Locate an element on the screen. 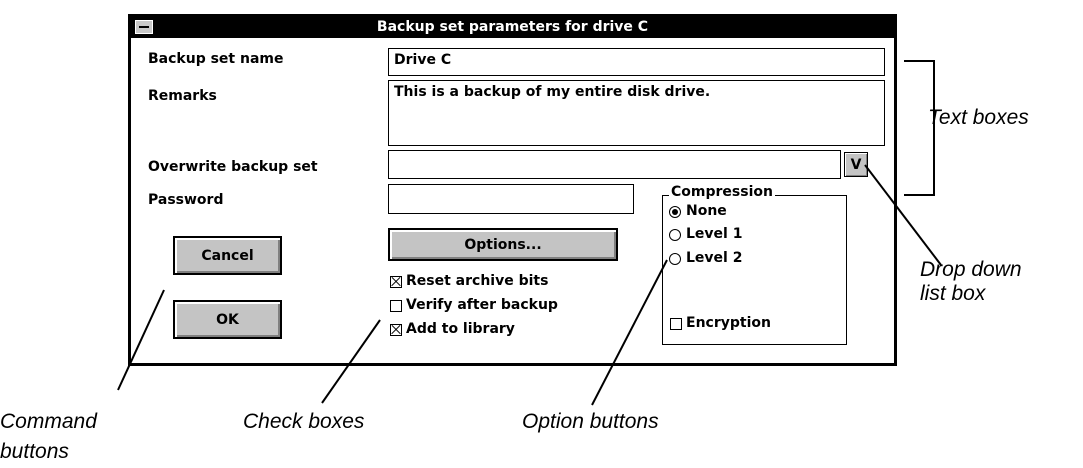 The height and width of the screenshot is (468, 1083). command-buttons-leader is located at coordinates (141, 340).